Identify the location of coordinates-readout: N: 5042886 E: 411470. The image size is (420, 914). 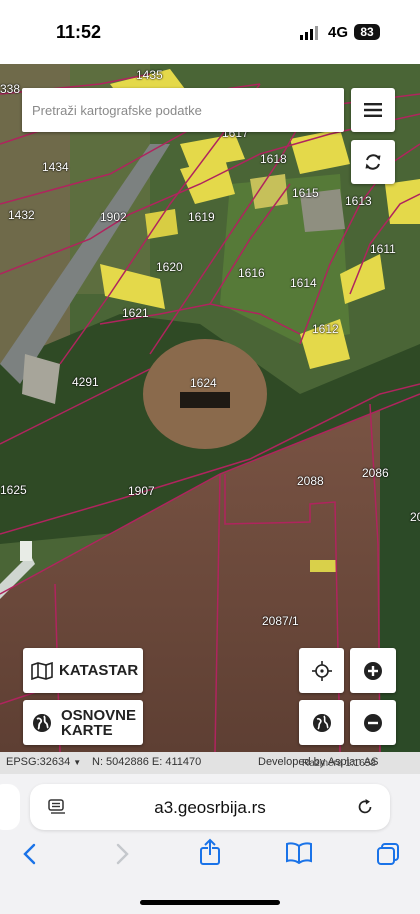
(147, 762).